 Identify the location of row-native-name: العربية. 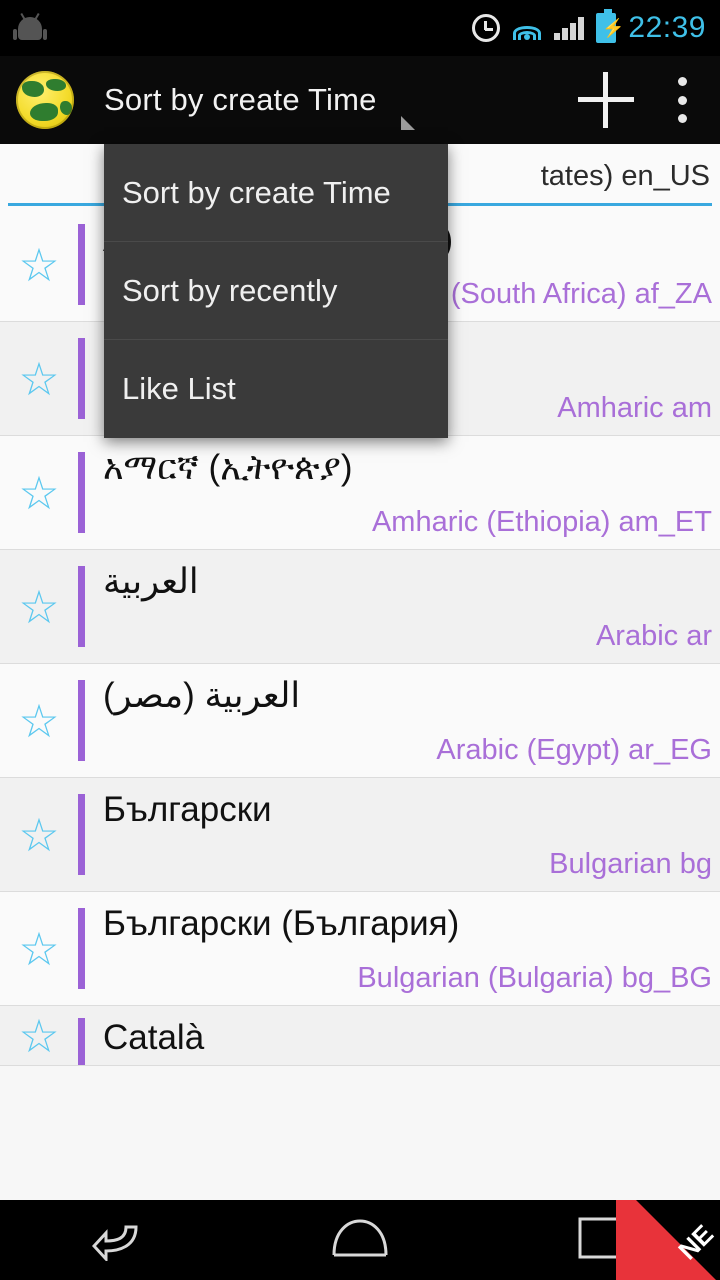
(151, 581).